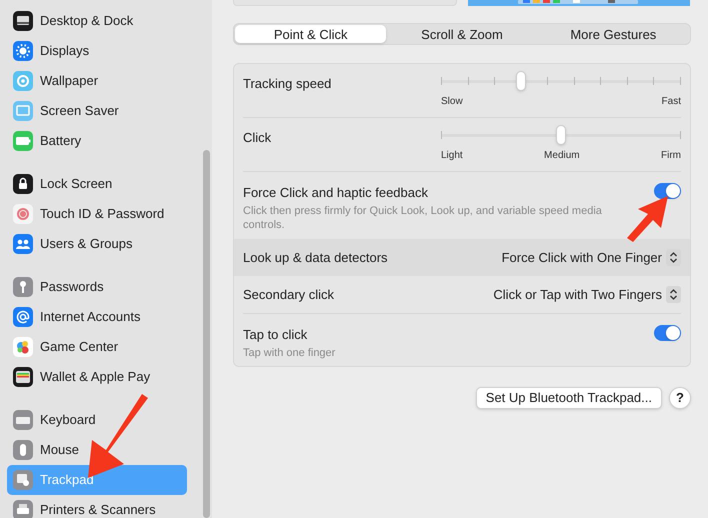 The height and width of the screenshot is (518, 708). I want to click on tab: Point & Click, so click(310, 34).